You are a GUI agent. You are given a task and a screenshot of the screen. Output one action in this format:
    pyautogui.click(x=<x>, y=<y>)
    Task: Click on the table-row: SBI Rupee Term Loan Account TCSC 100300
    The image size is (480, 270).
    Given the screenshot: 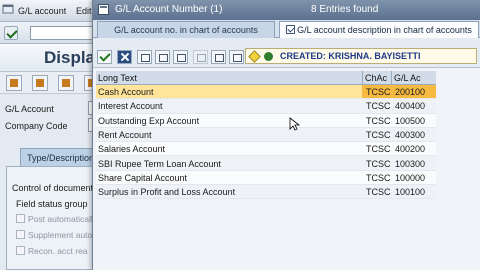 What is the action you would take?
    pyautogui.click(x=266, y=163)
    